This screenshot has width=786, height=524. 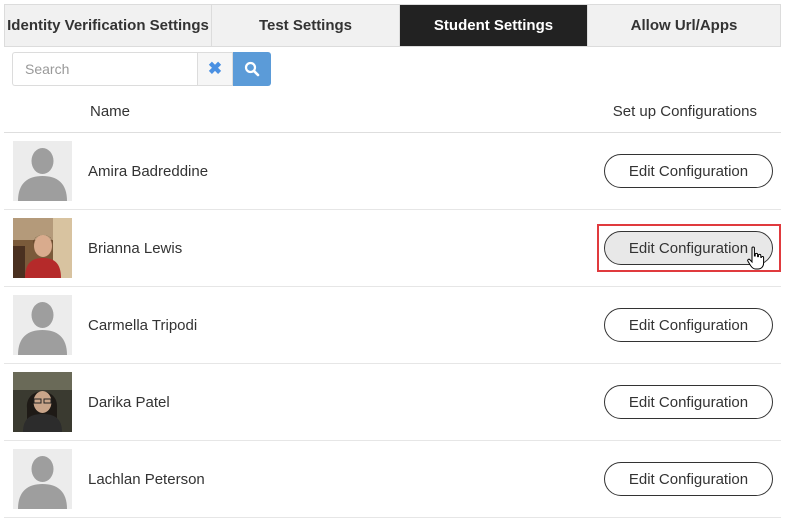 I want to click on search-icon, so click(x=252, y=69).